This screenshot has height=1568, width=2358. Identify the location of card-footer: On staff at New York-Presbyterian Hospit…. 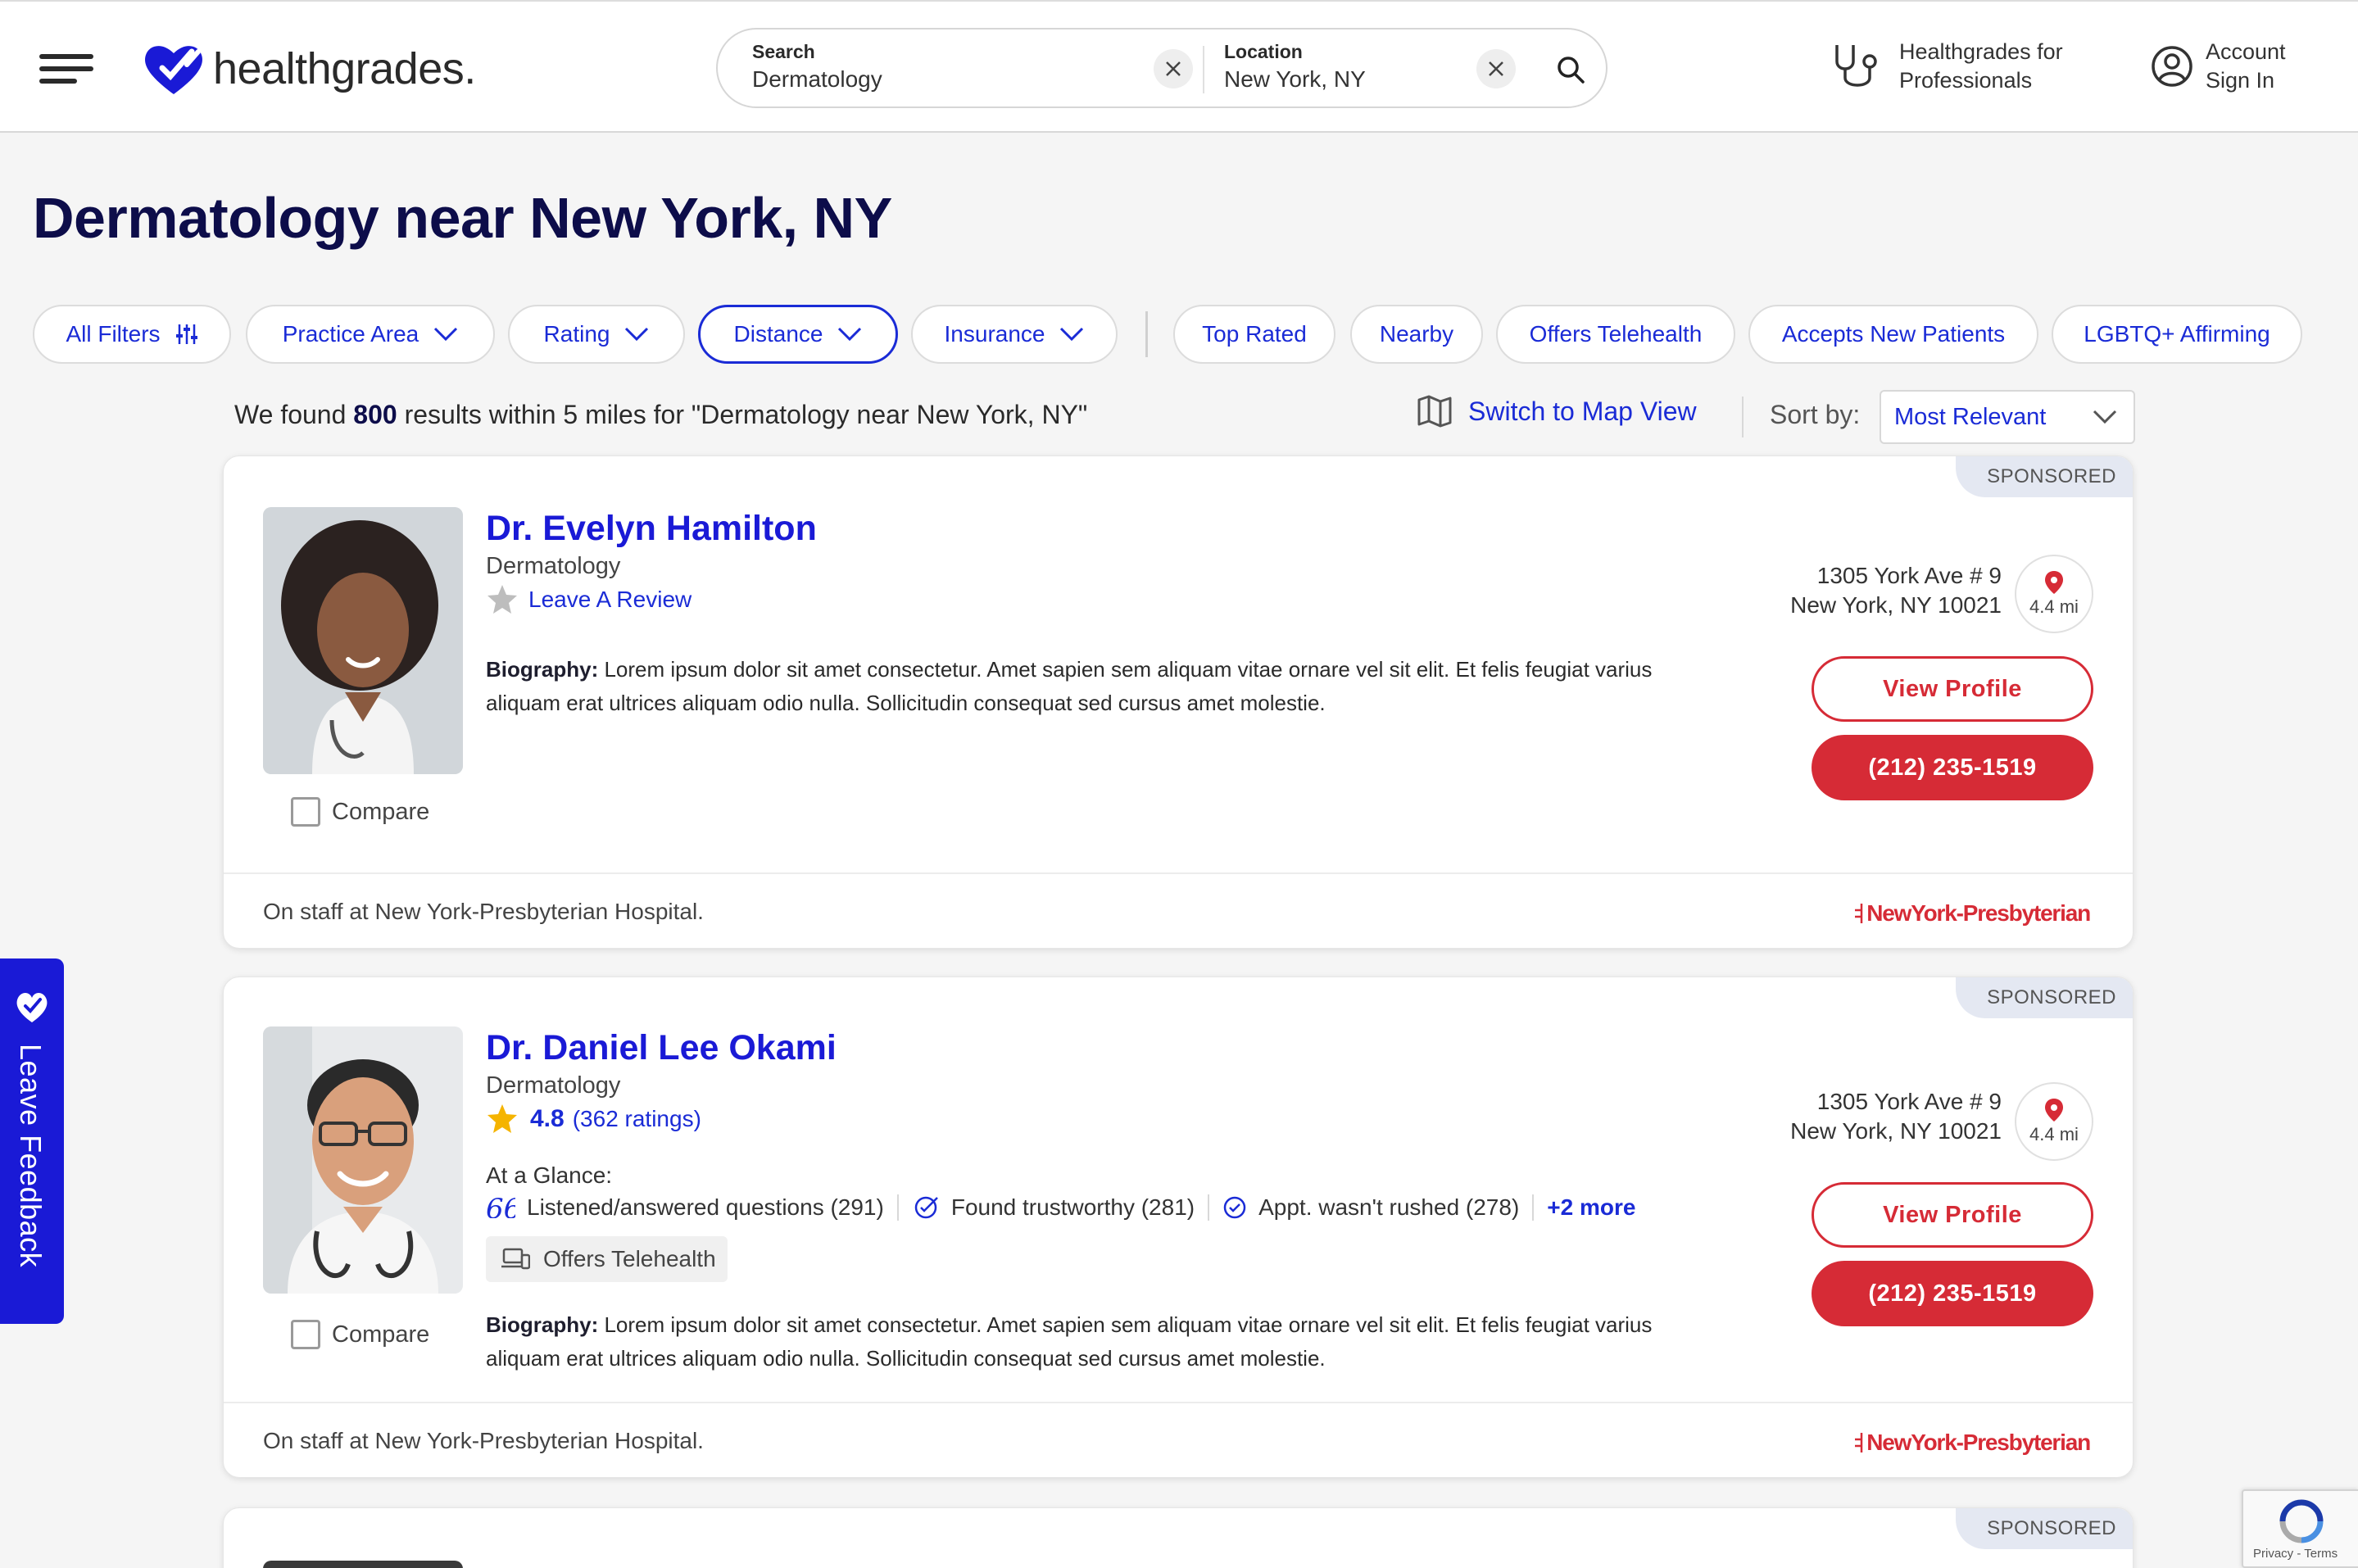
(1179, 910).